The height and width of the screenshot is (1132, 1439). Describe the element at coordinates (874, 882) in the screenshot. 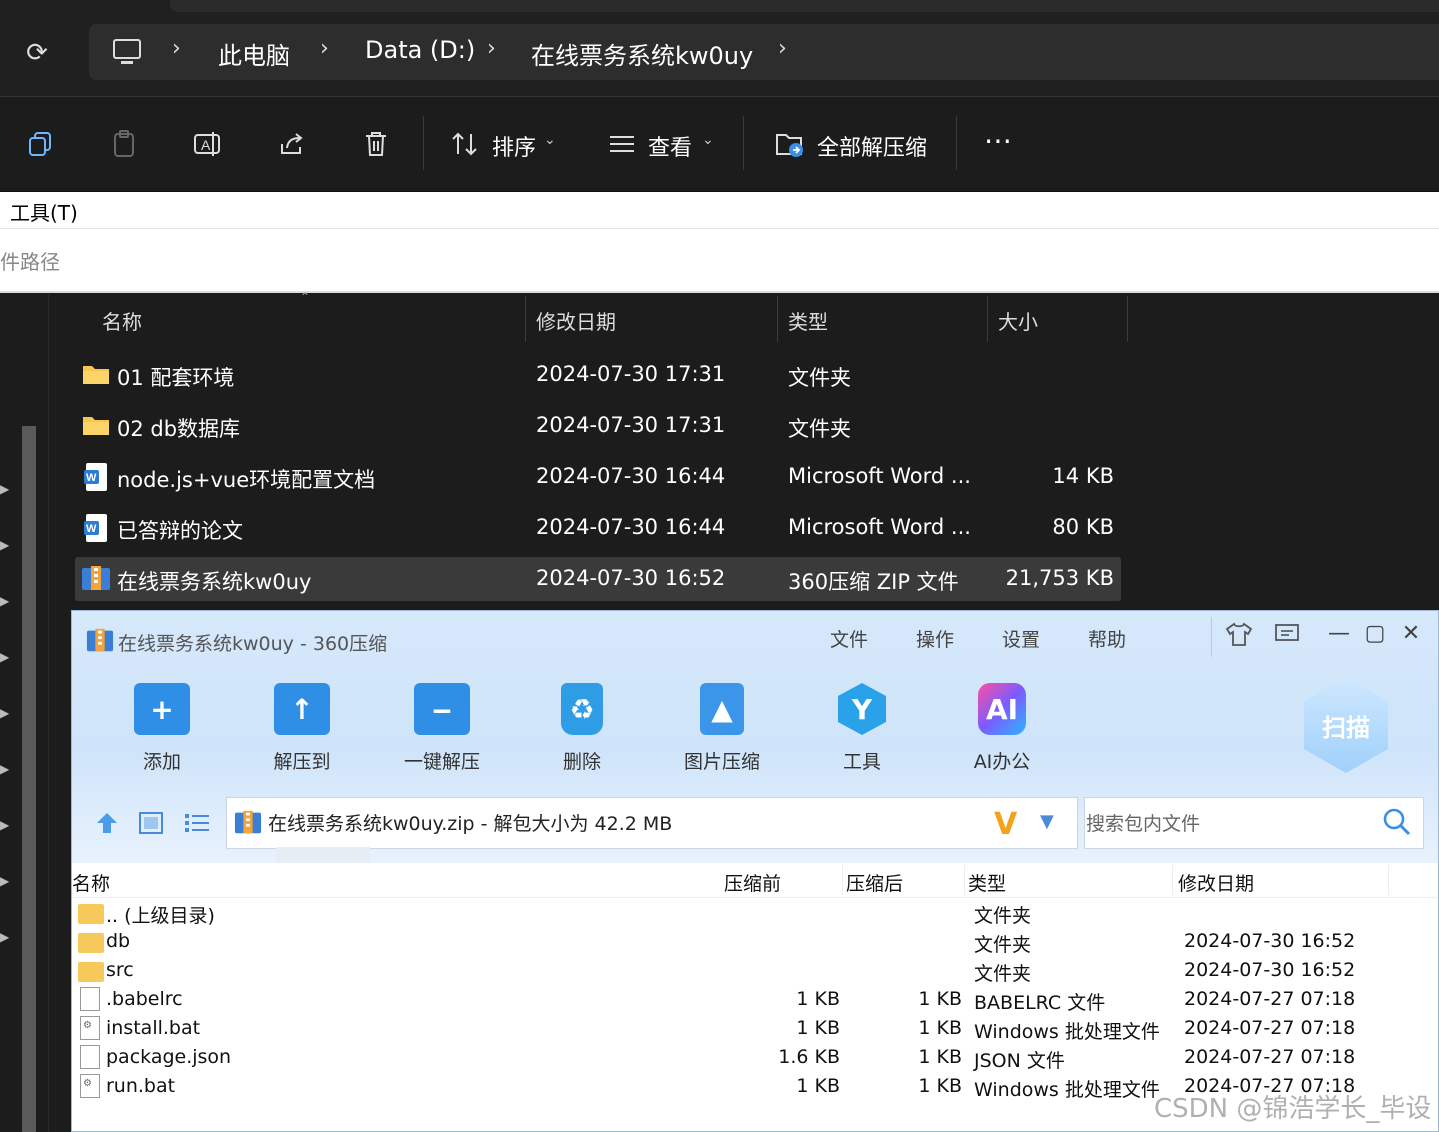

I see `zip-col-after: 压缩后` at that location.